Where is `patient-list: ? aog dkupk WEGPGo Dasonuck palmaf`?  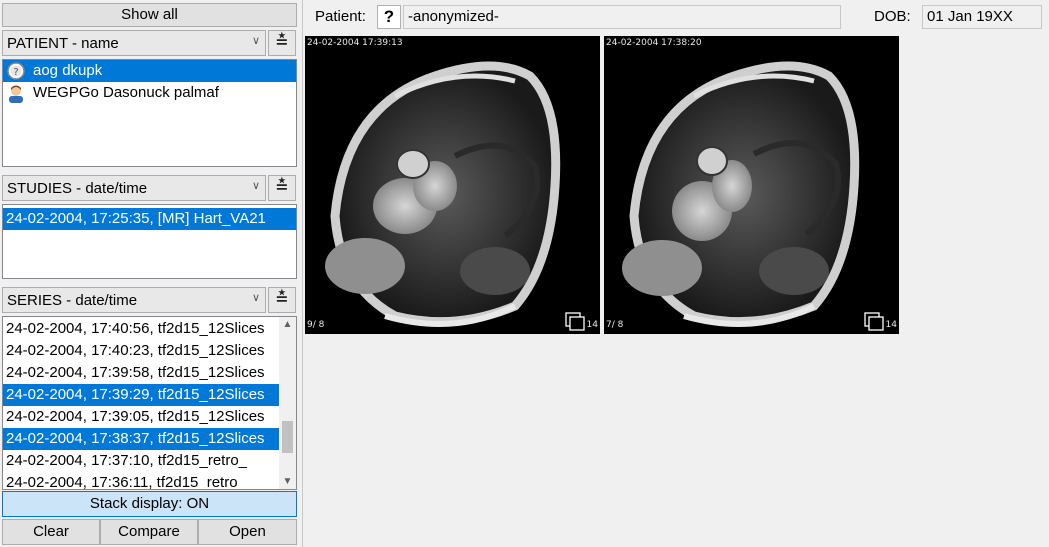
patient-list: ? aog dkupk WEGPGo Dasonuck palmaf is located at coordinates (149, 113).